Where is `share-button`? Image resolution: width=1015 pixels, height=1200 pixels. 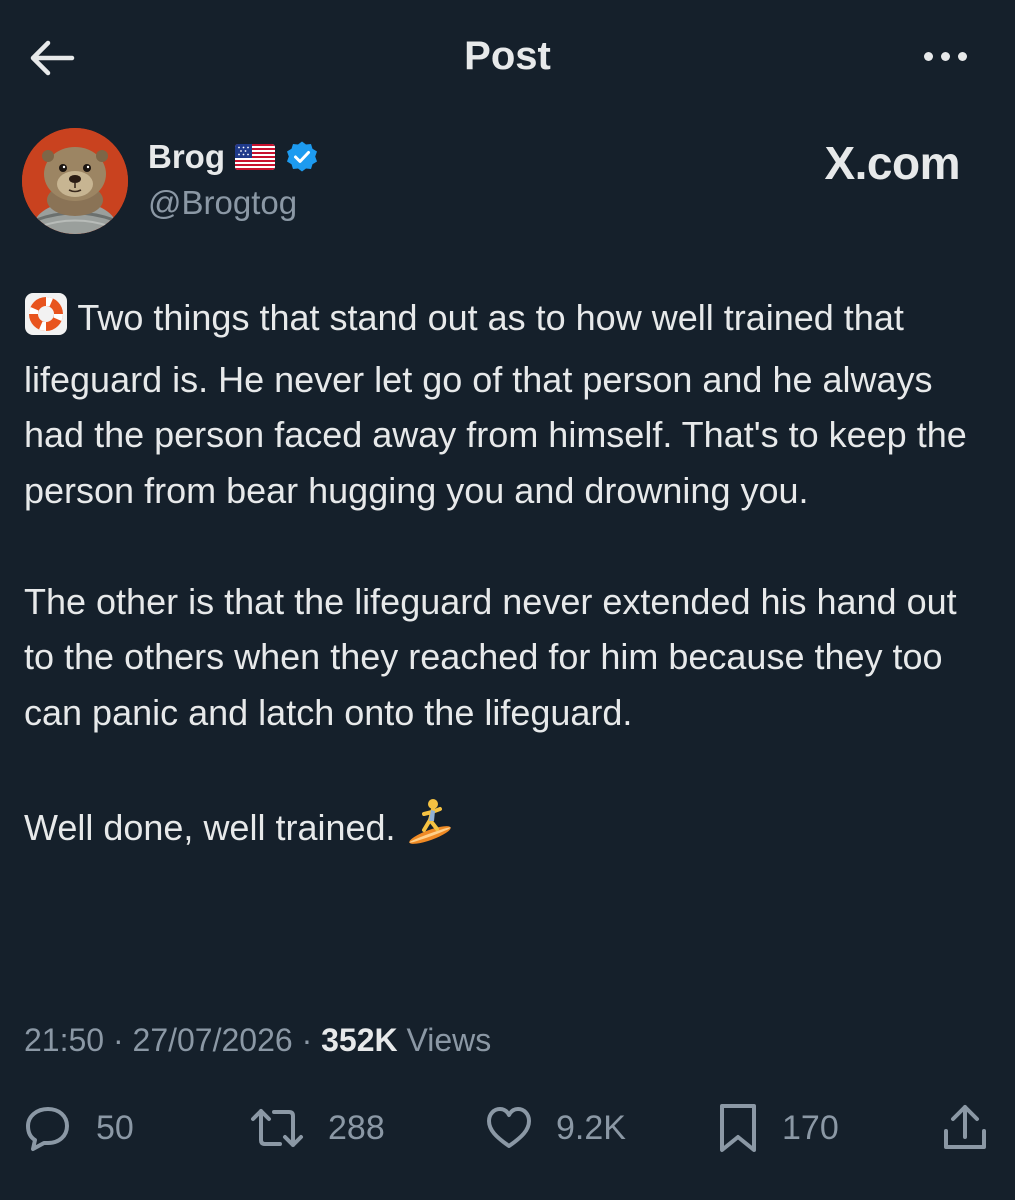
share-button is located at coordinates (965, 1128).